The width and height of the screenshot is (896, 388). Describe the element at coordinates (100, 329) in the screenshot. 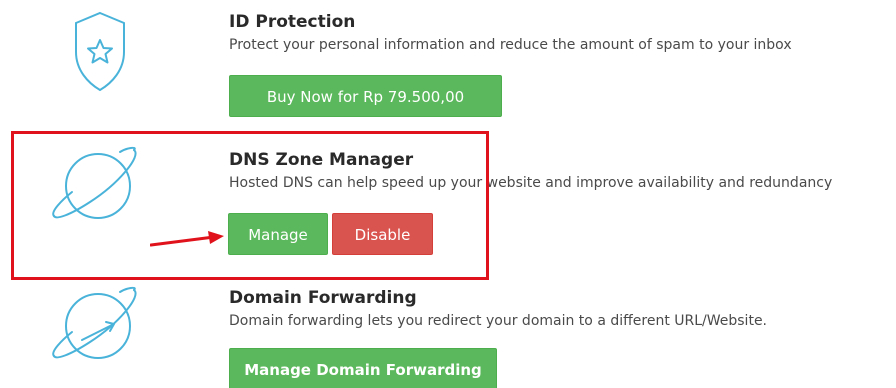

I see `planet-forward-icon` at that location.